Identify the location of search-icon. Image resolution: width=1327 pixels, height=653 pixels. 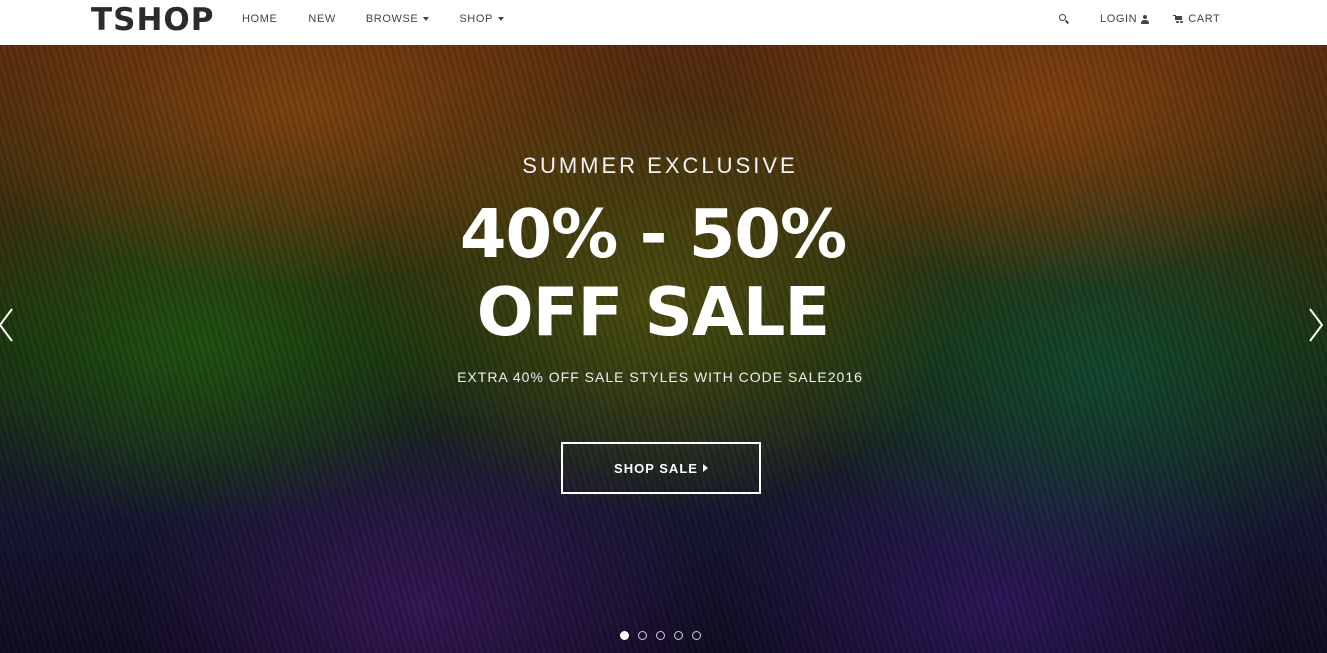
(1064, 19).